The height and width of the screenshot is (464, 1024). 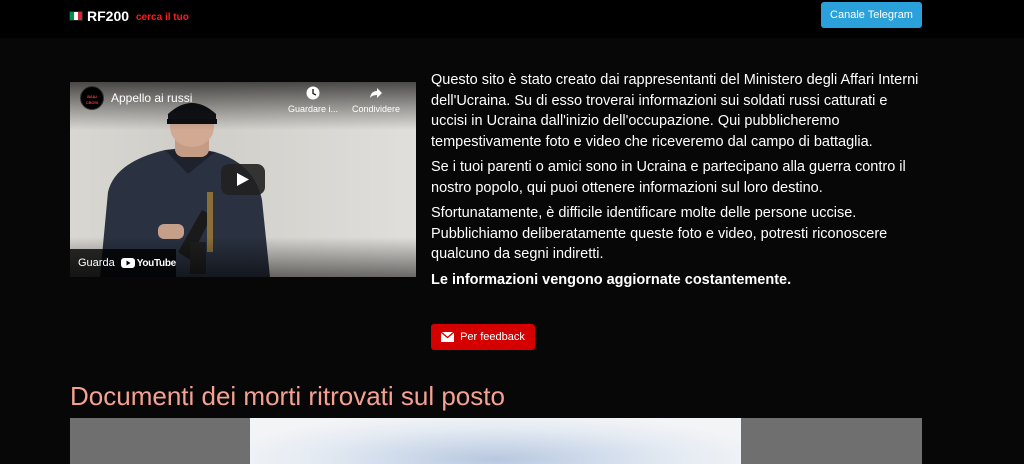 I want to click on feedback-button: Per feedback, so click(x=483, y=337).